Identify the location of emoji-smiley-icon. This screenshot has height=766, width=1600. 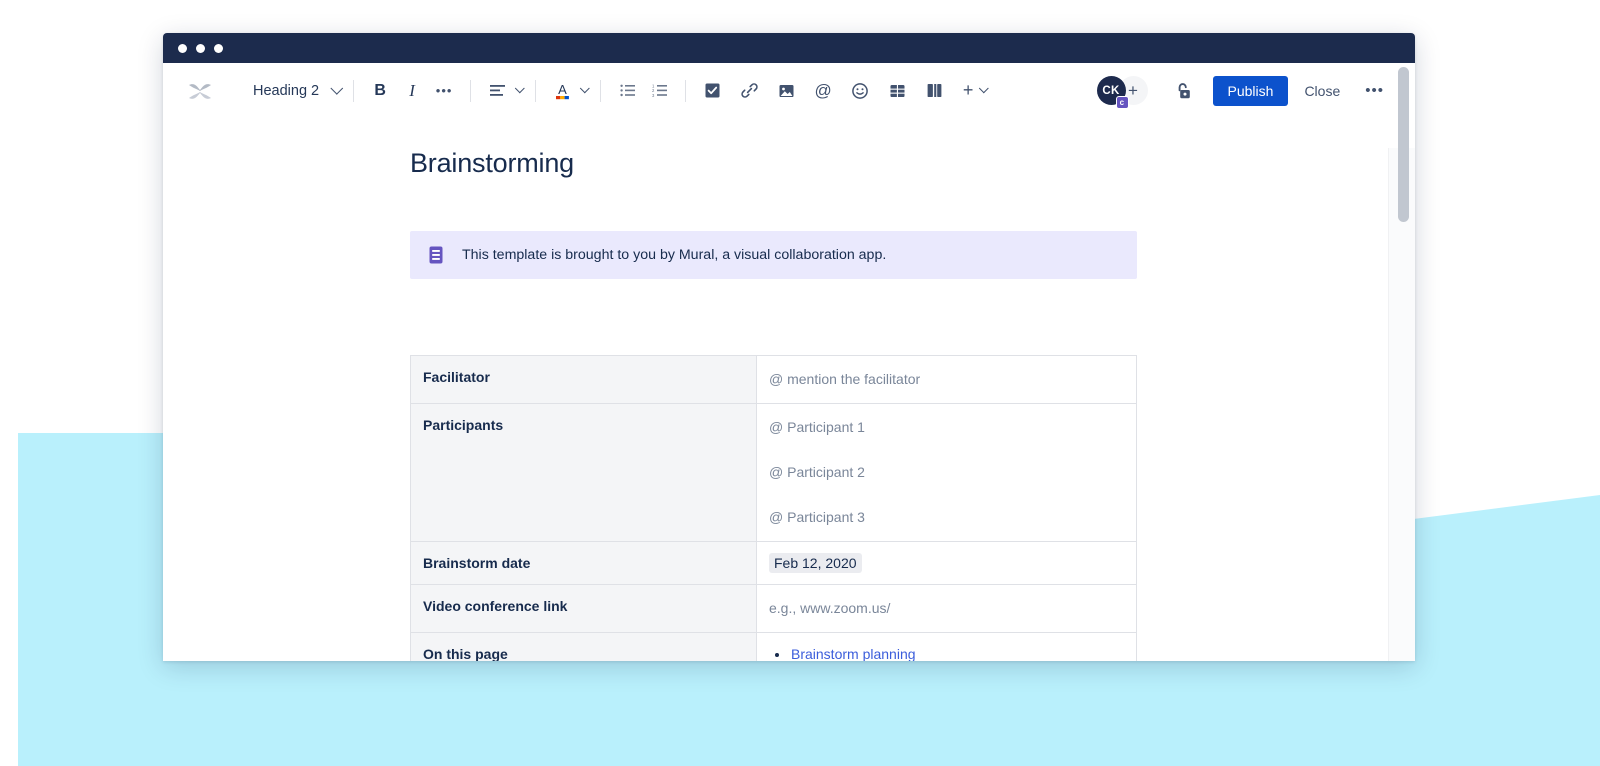
(860, 91).